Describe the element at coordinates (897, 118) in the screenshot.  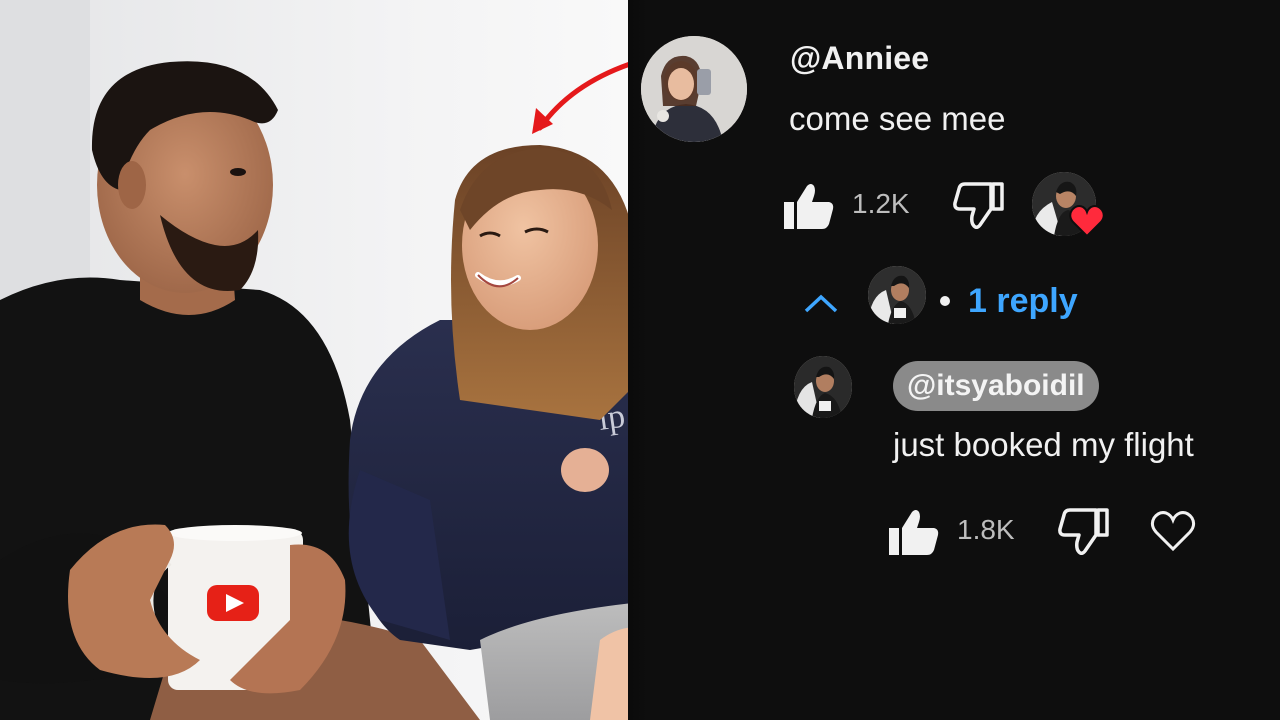
I see `comment-text: come see mee` at that location.